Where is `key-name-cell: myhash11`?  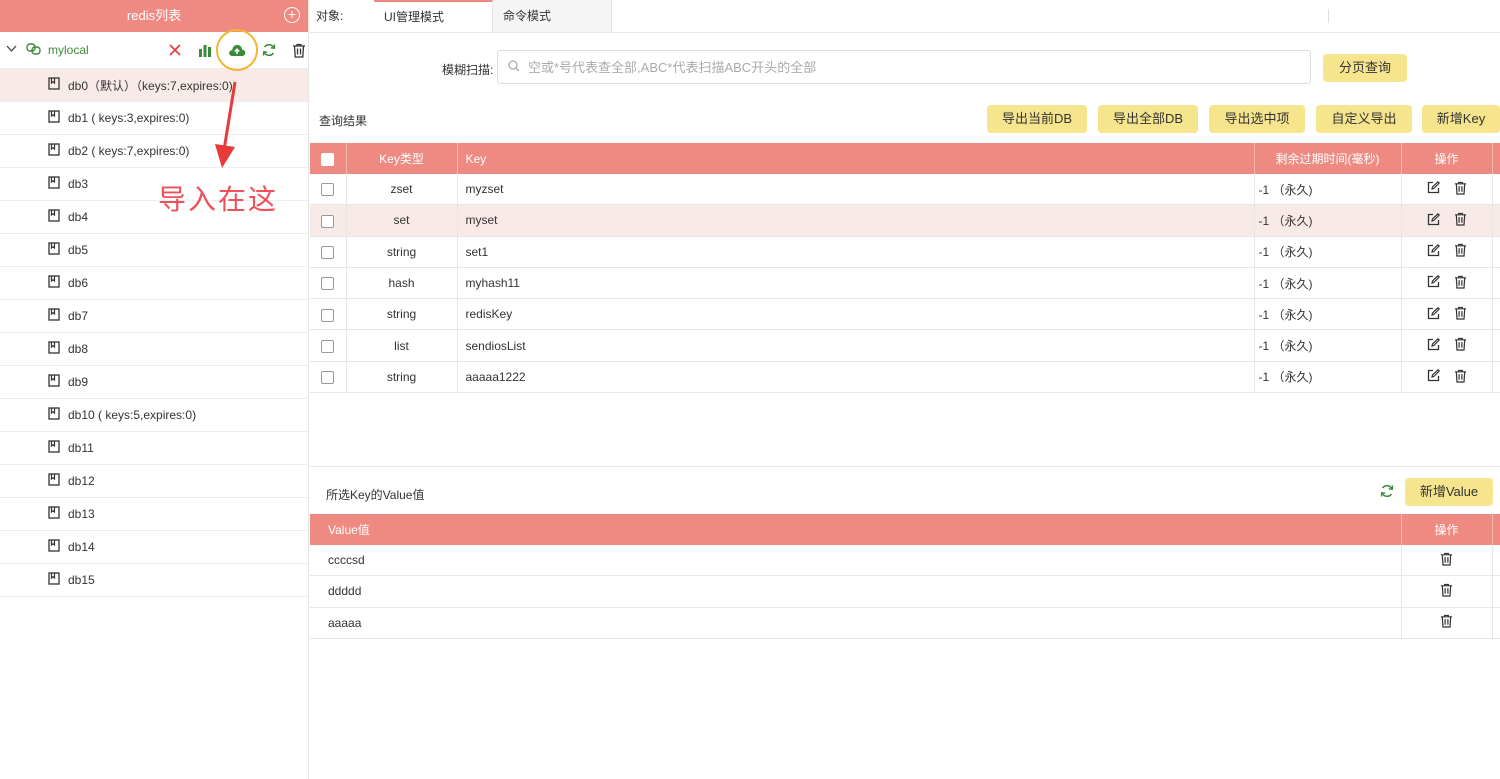
key-name-cell: myhash11 is located at coordinates (856, 283).